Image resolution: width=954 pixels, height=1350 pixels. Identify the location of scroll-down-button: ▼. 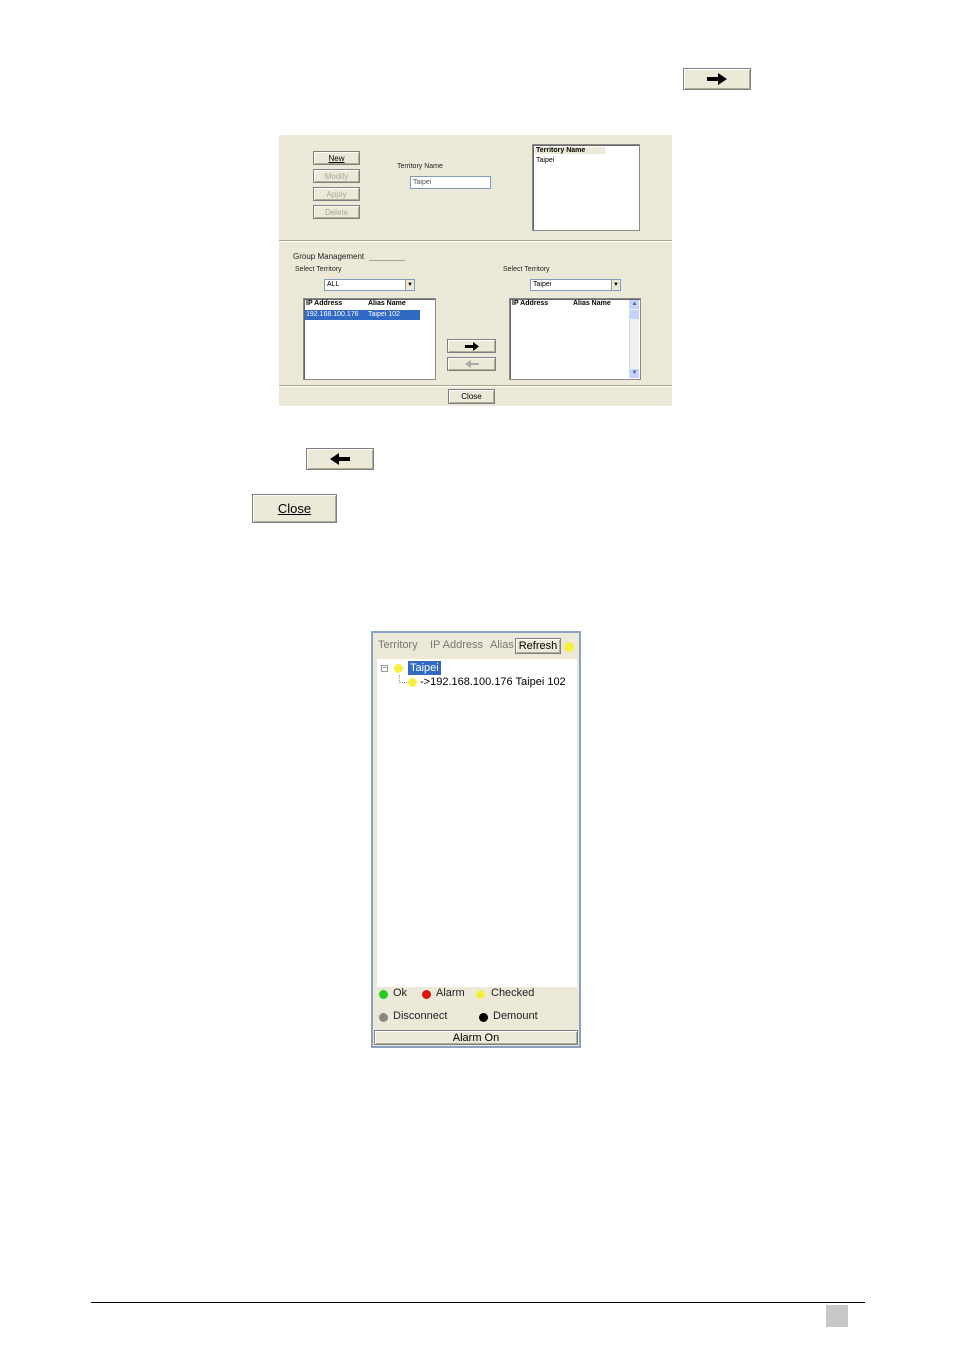
(634, 373).